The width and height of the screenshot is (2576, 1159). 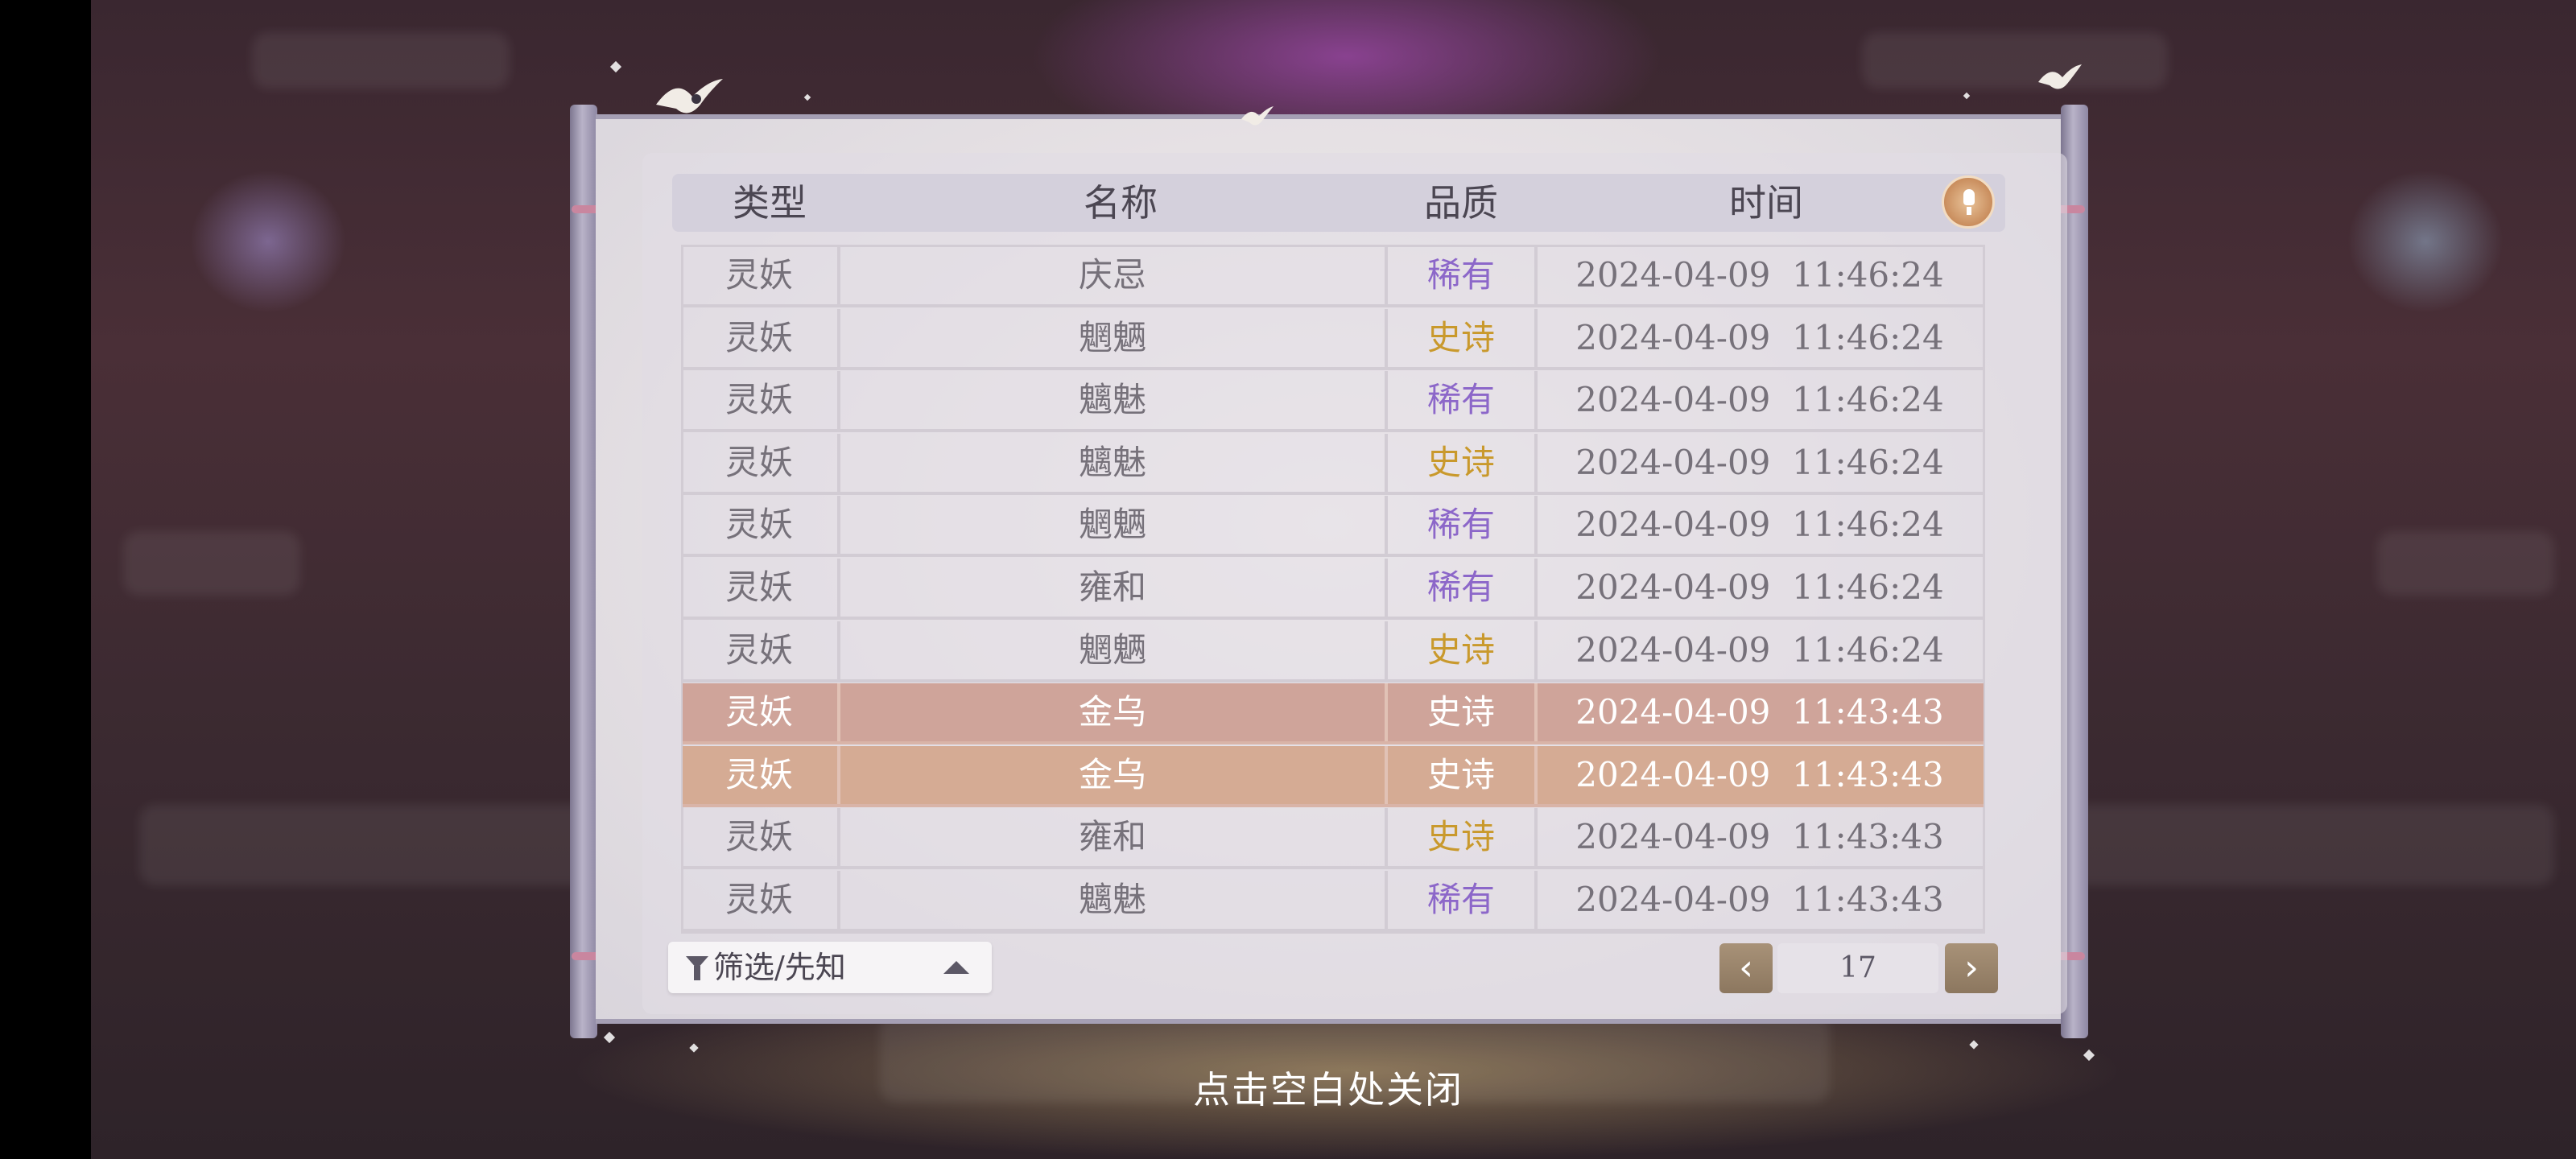 What do you see at coordinates (956, 967) in the screenshot?
I see `caret-up-icon` at bounding box center [956, 967].